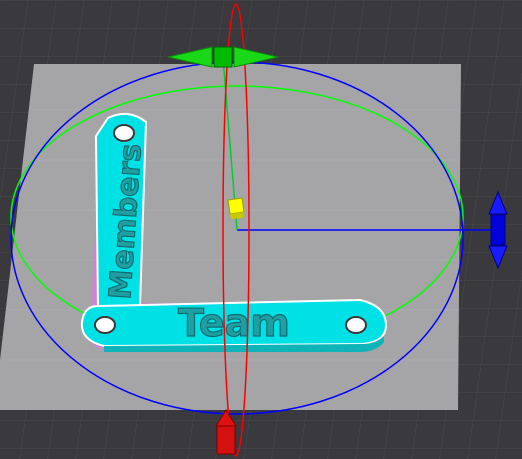  I want to click on embossed-text-team: Team, so click(234, 323).